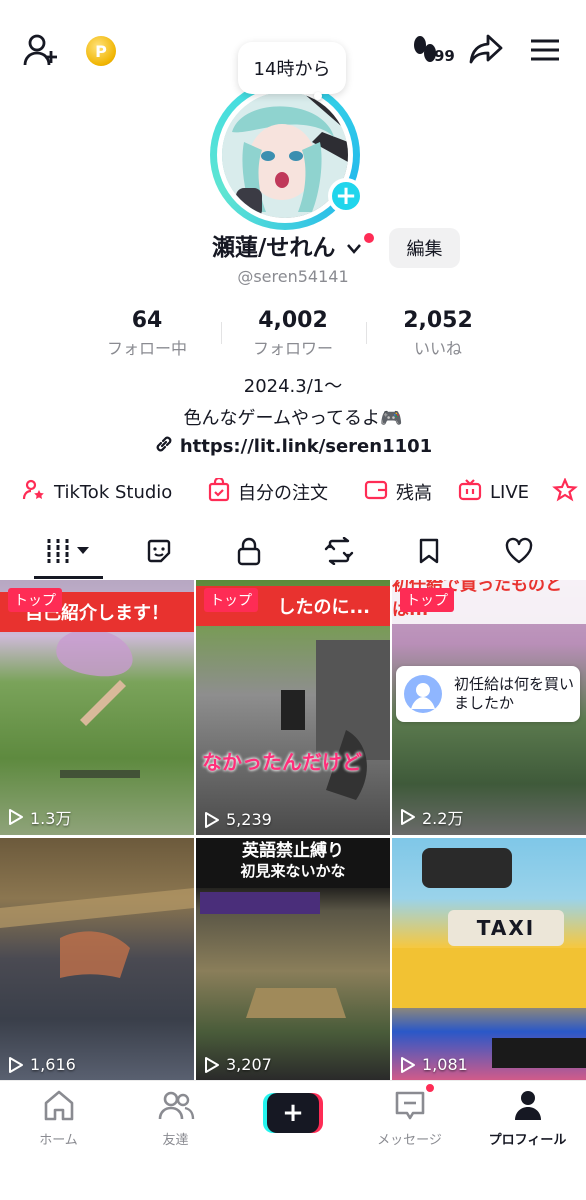 The image size is (586, 1200). I want to click on sticker-icon, so click(159, 553).